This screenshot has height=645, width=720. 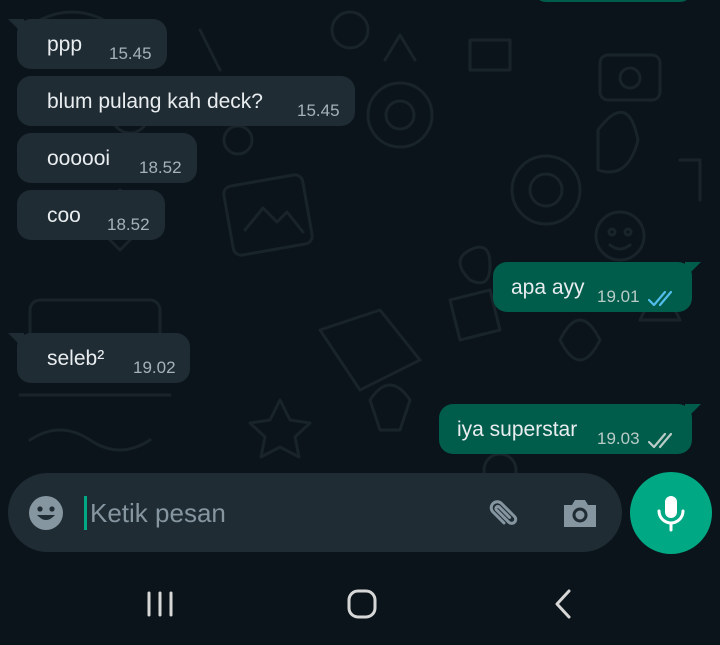 I want to click on incoming-message: seleb² 19.02, so click(x=99, y=358).